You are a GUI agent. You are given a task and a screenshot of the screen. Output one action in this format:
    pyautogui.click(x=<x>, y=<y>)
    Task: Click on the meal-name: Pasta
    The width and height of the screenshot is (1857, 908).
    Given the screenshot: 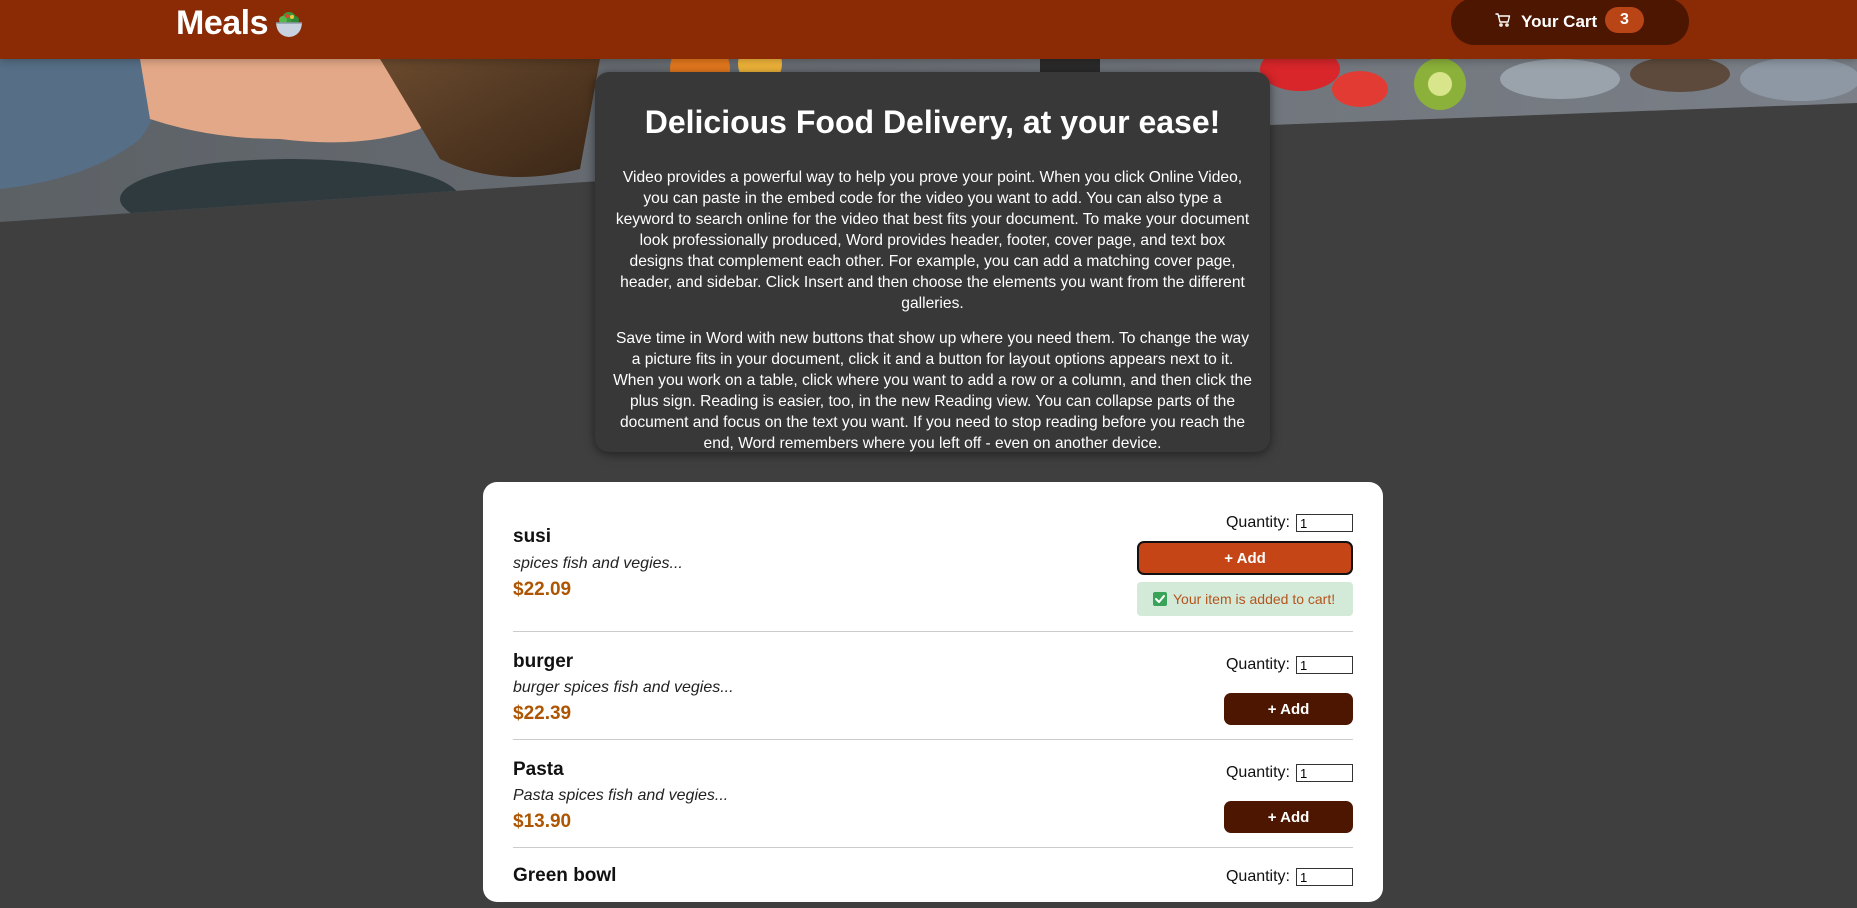 What is the action you would take?
    pyautogui.click(x=538, y=769)
    